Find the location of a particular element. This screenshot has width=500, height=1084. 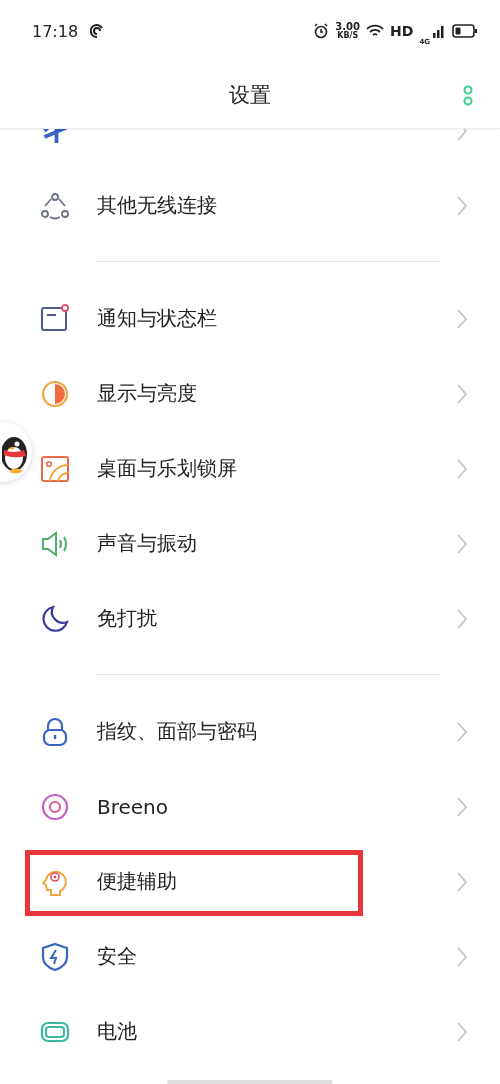

signal-icon is located at coordinates (439, 31).